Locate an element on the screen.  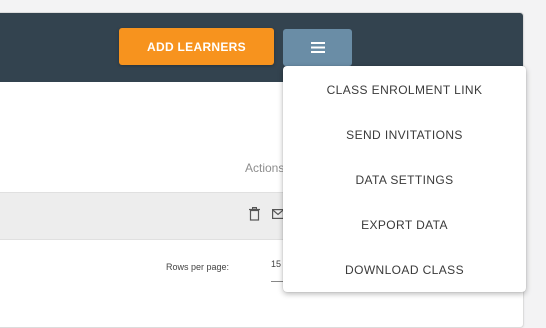
menu-item-send-invitations: SEND INVITATIONS is located at coordinates (404, 134).